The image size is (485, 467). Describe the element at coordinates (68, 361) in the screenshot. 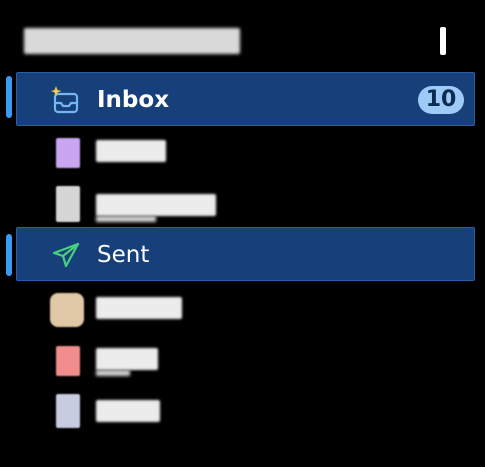

I see `spam-icon` at that location.